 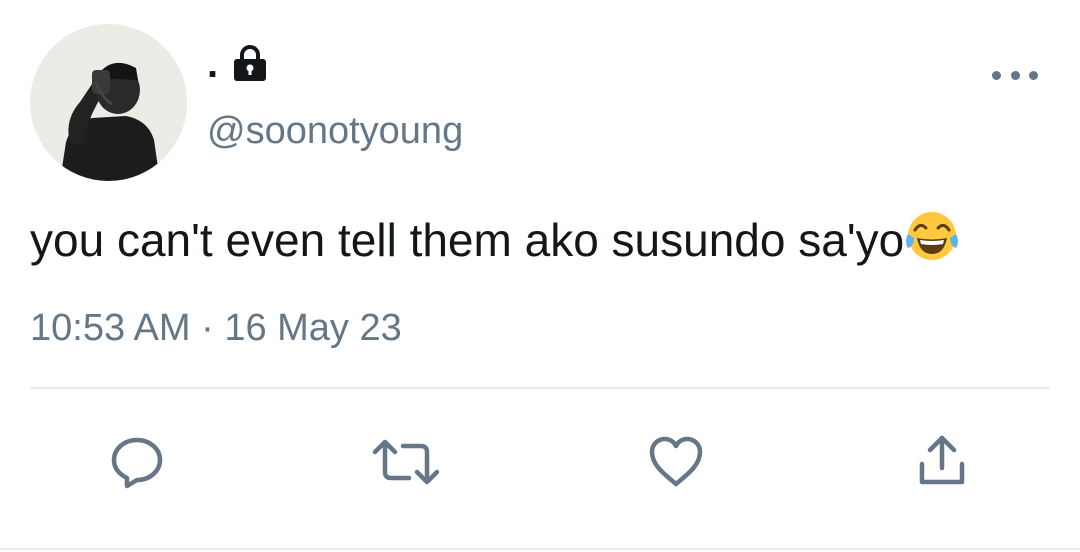 I want to click on lock-icon, so click(x=250, y=63).